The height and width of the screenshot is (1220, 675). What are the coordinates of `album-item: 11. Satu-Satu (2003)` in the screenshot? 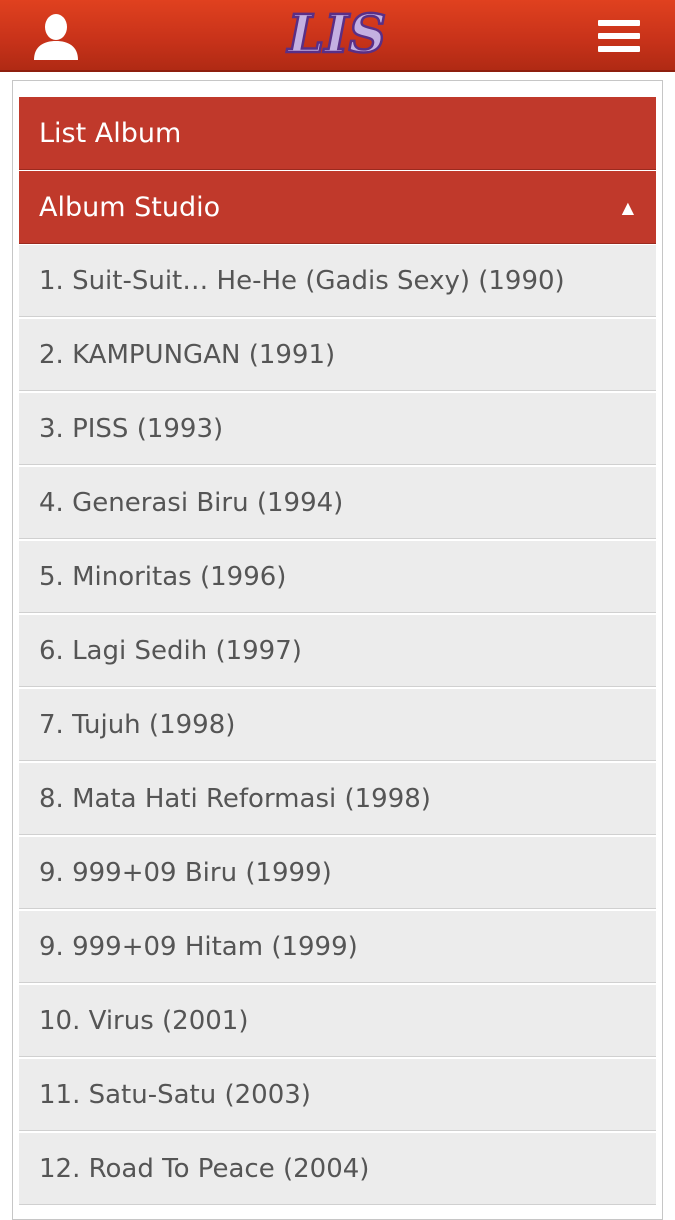 It's located at (337, 1095).